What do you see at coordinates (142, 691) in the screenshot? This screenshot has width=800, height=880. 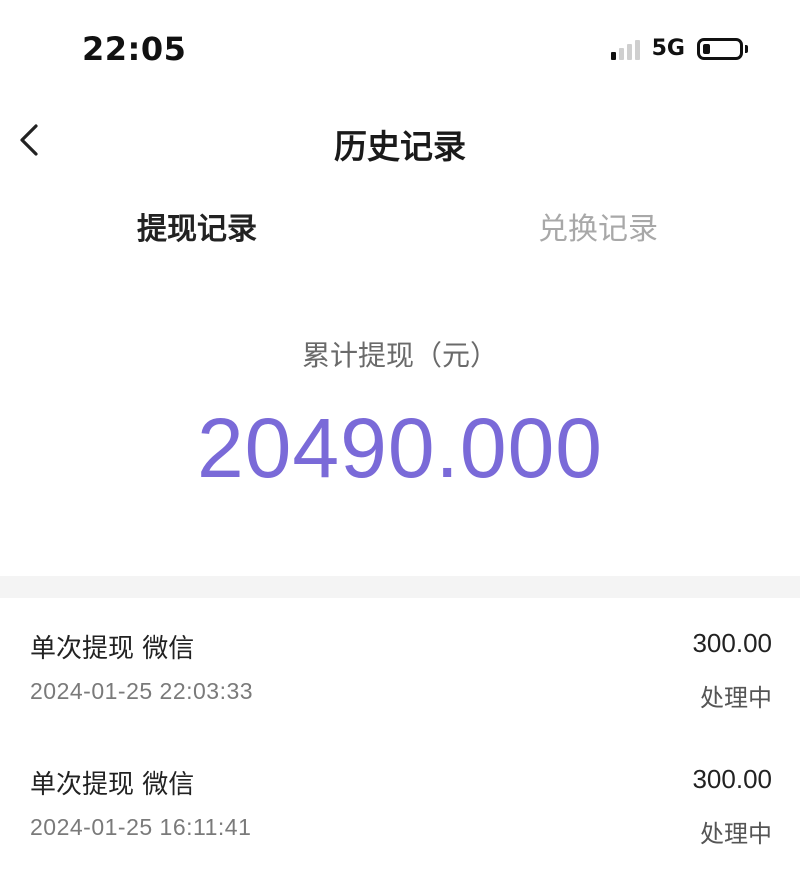 I see `record-time: 2024-01-25 22:03:33` at bounding box center [142, 691].